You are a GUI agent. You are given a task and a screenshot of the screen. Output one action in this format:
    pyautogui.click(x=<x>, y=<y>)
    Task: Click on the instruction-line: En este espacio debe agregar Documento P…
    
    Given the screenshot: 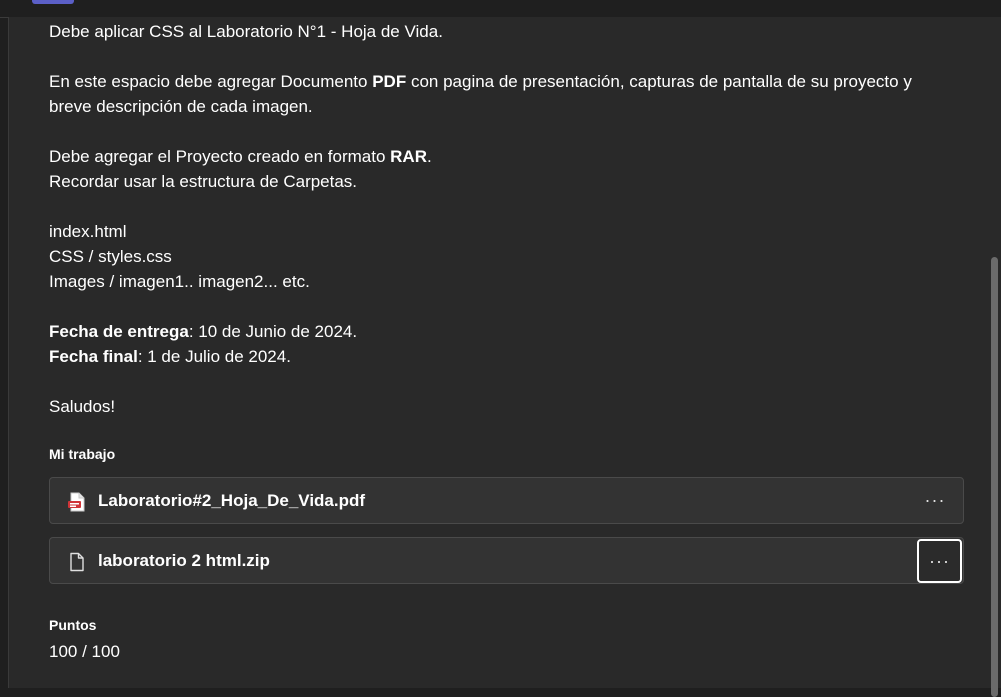 What is the action you would take?
    pyautogui.click(x=480, y=81)
    